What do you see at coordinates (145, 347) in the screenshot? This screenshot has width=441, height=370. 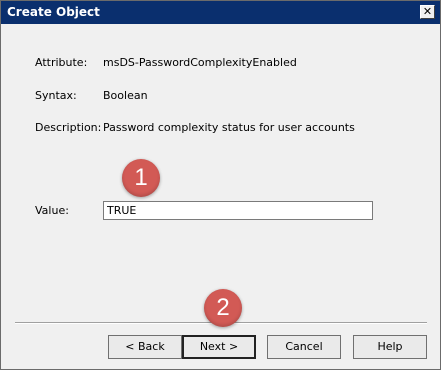 I see `back-button: < Back` at bounding box center [145, 347].